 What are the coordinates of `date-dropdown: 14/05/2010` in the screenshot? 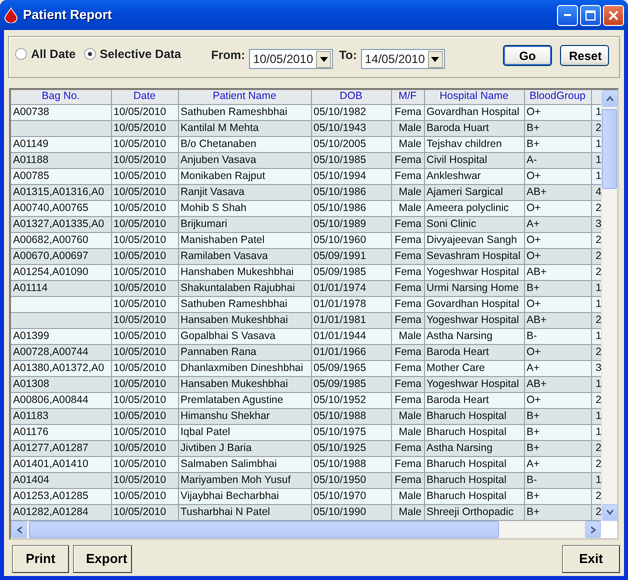 It's located at (402, 59).